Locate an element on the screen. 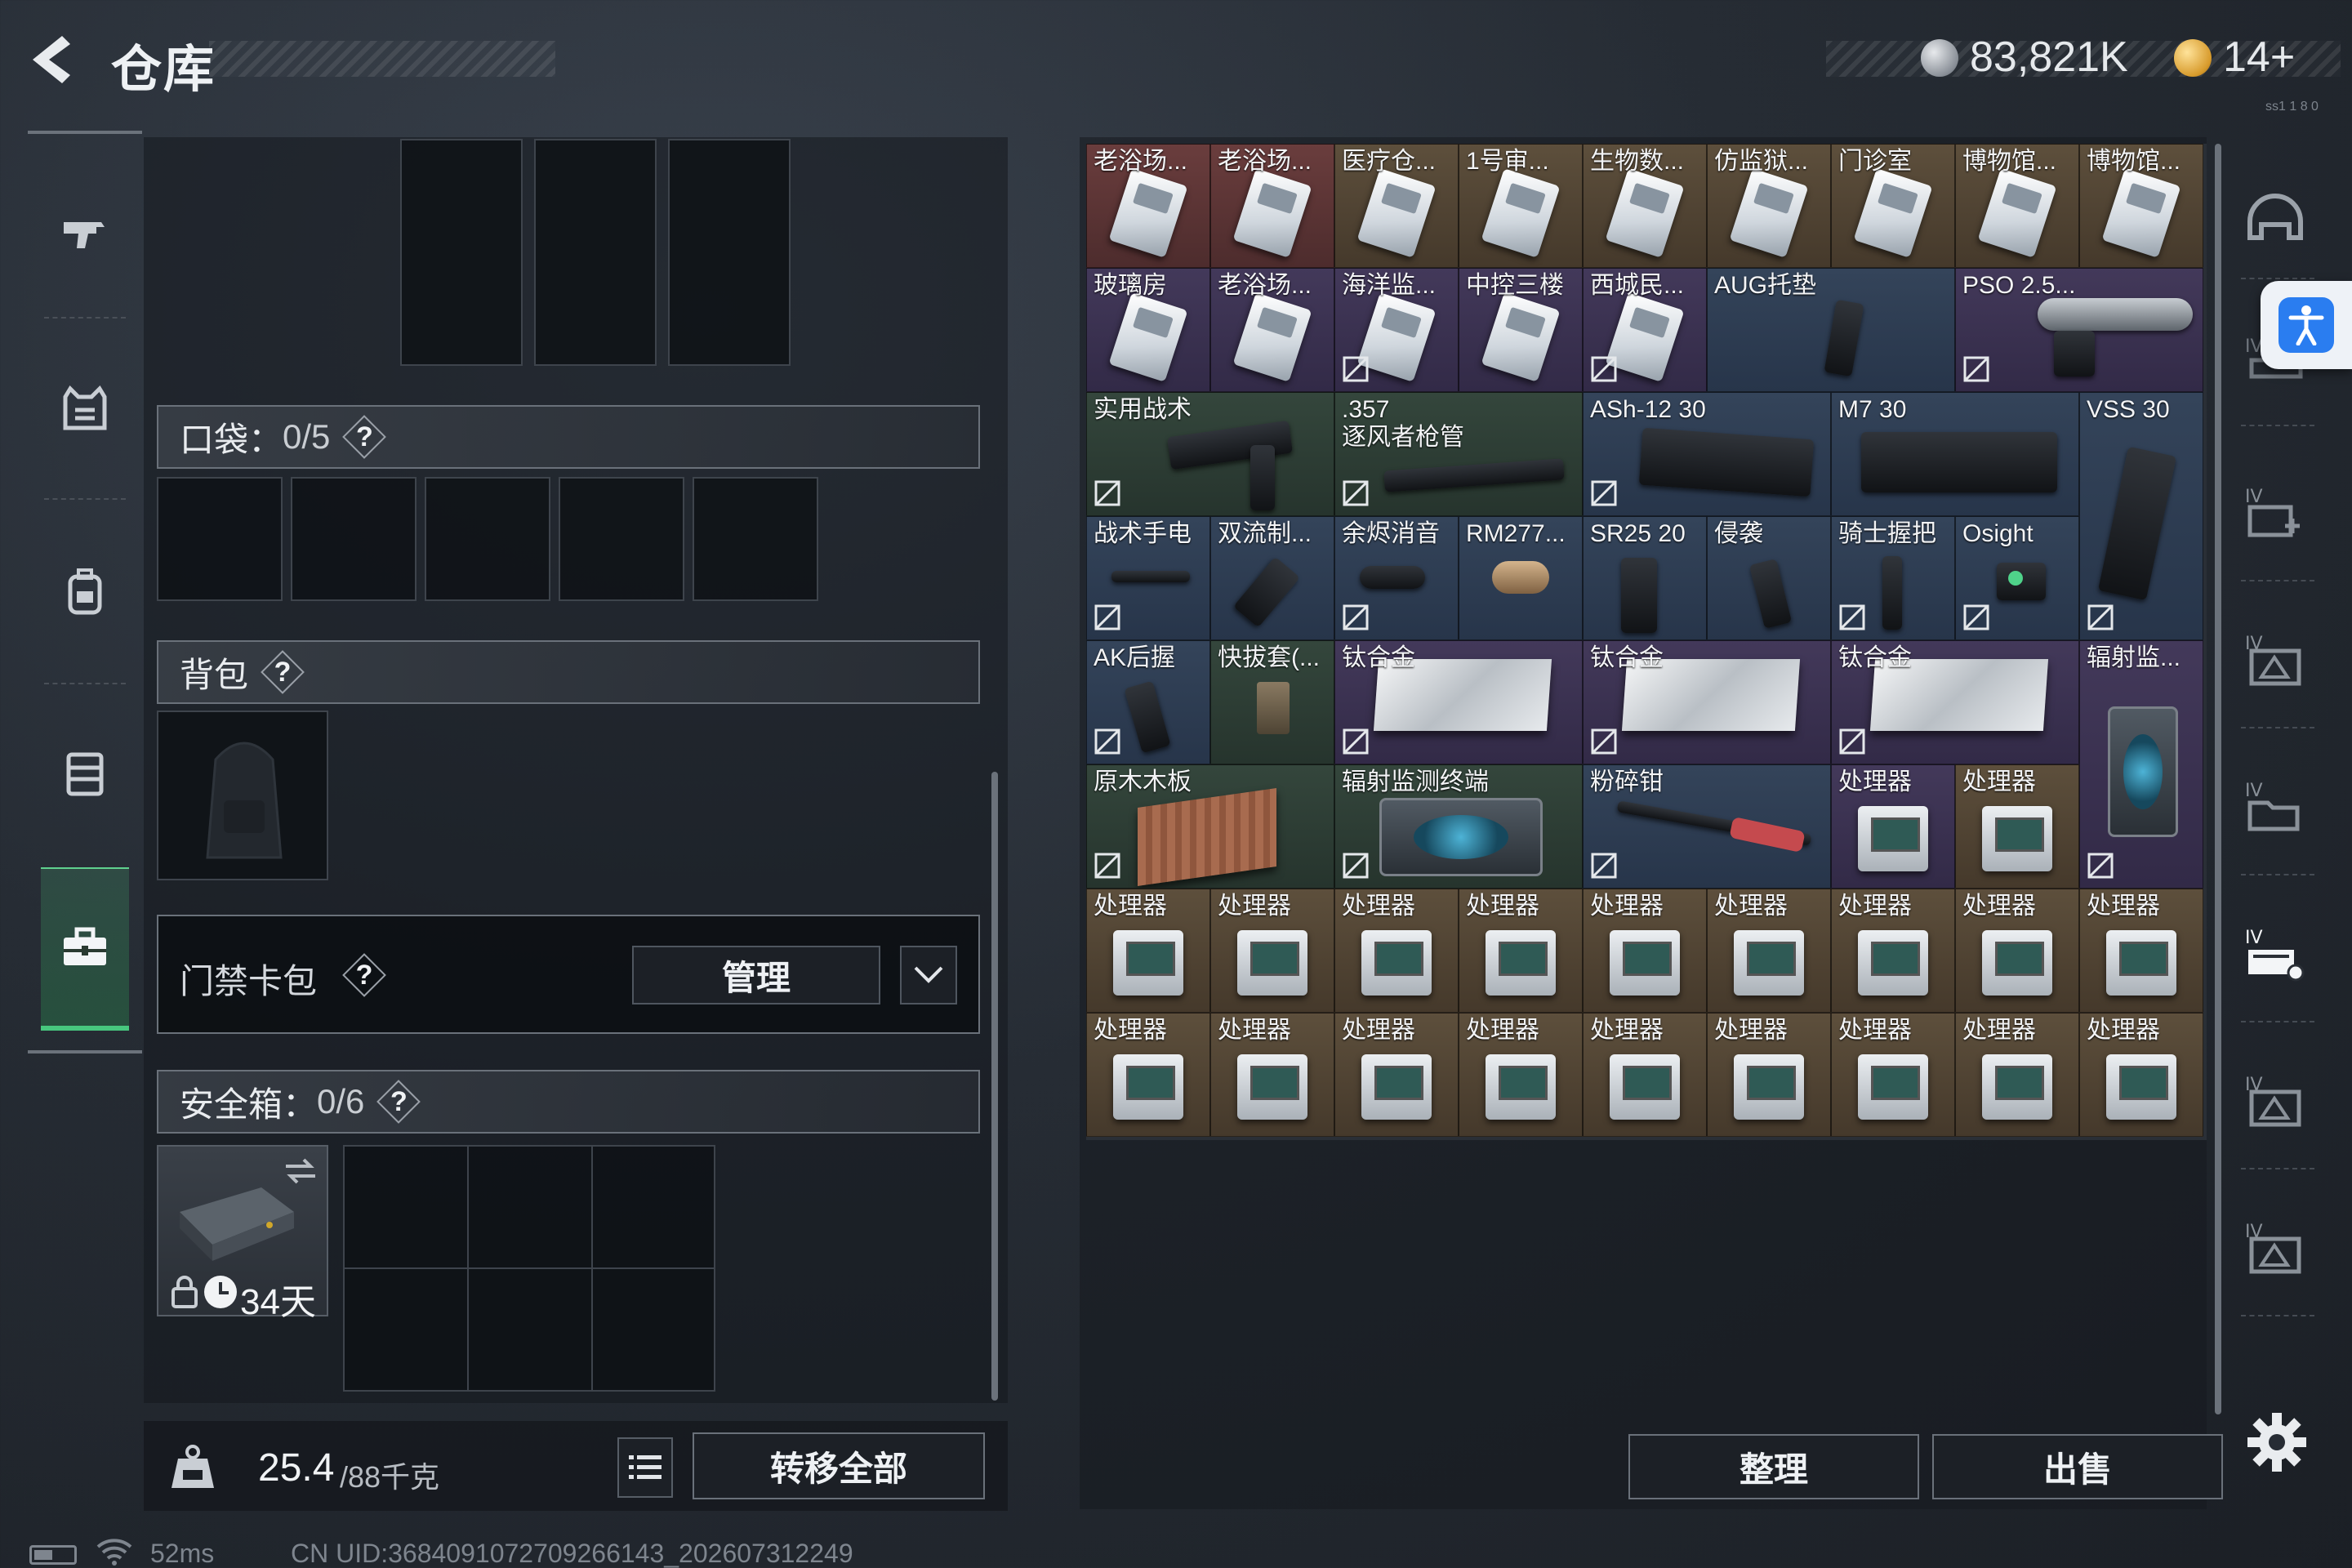 The image size is (2352, 1568). rail-item-weapons is located at coordinates (85, 232).